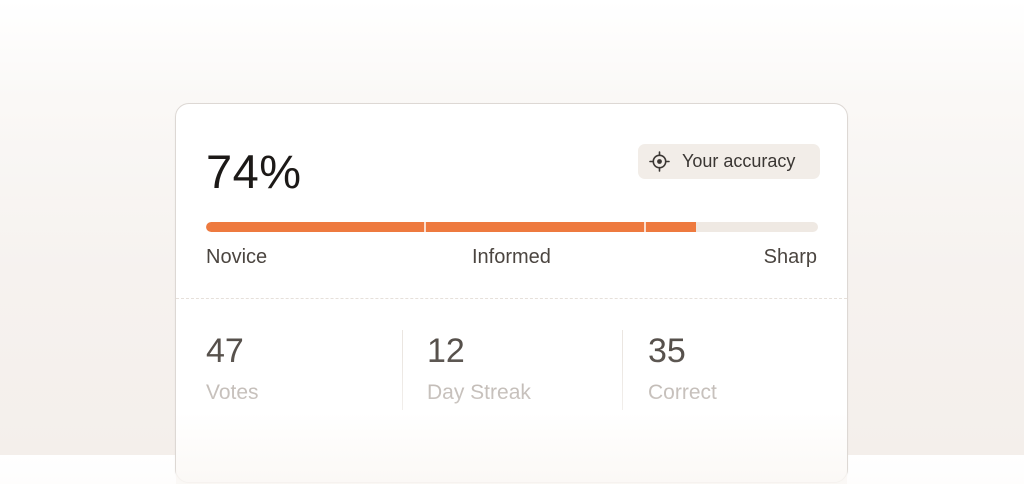 The width and height of the screenshot is (1024, 484). Describe the element at coordinates (511, 257) in the screenshot. I see `level-label-informed: Informed` at that location.